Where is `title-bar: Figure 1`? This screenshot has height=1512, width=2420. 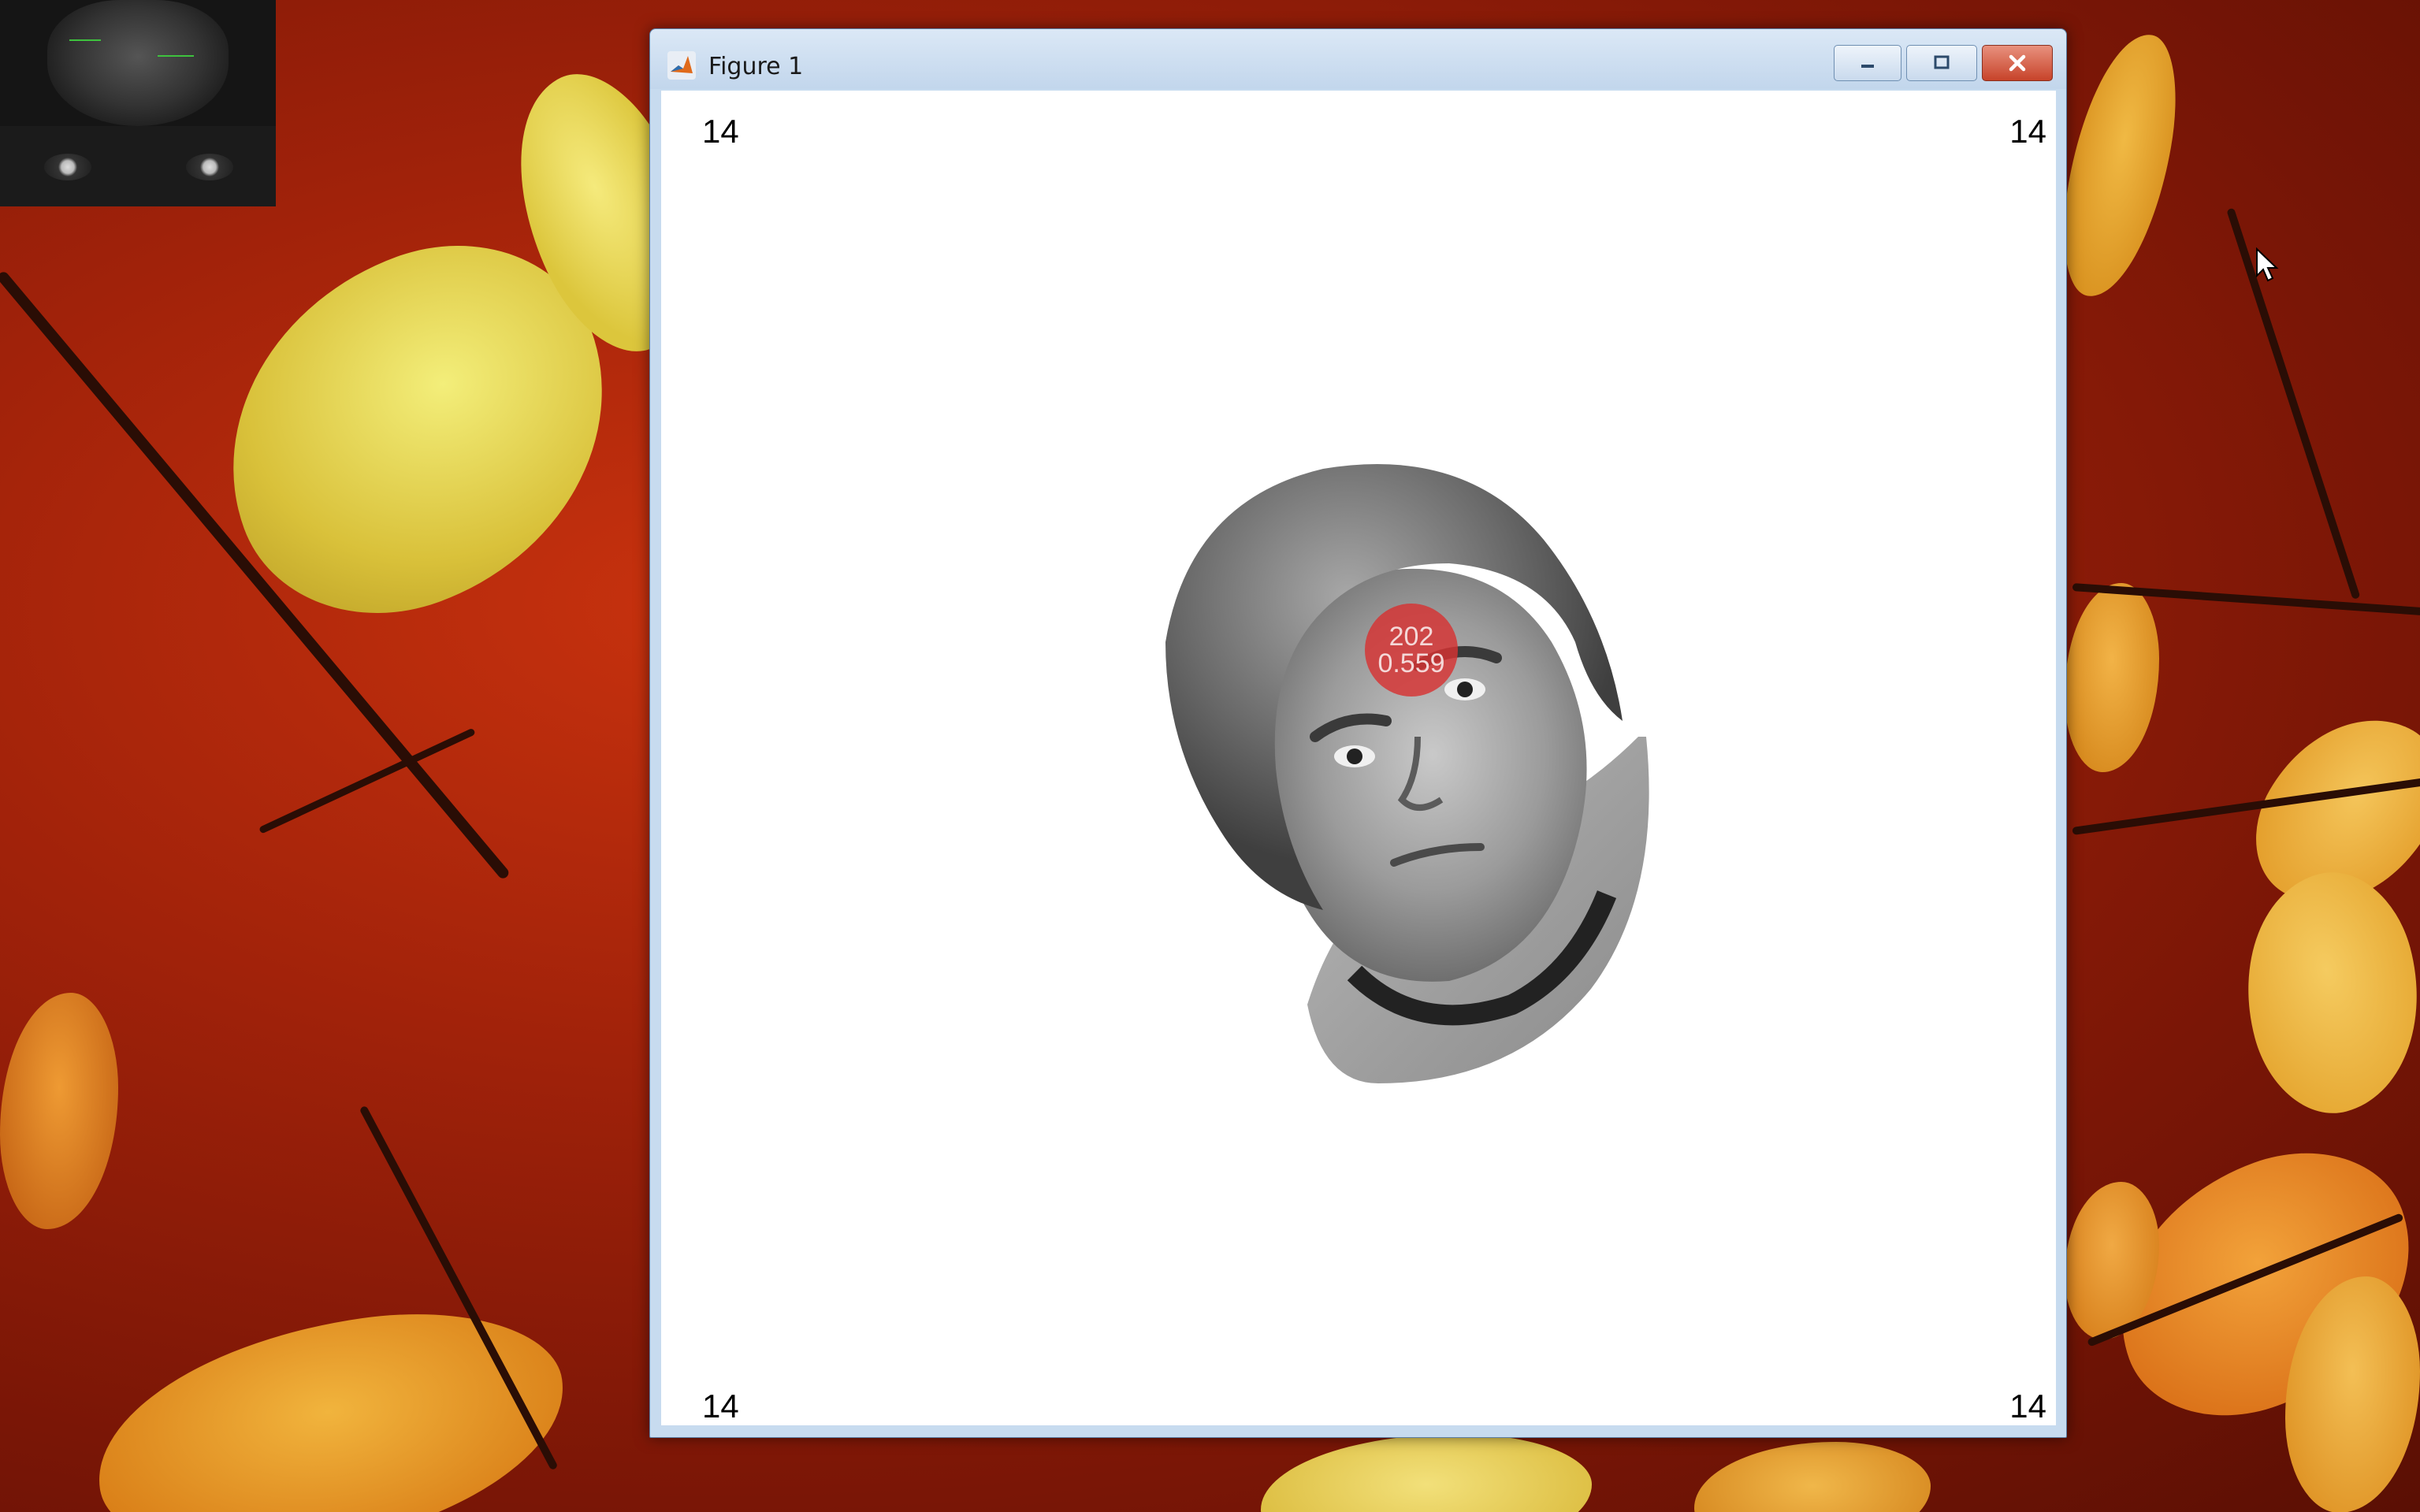 title-bar: Figure 1 is located at coordinates (1358, 59).